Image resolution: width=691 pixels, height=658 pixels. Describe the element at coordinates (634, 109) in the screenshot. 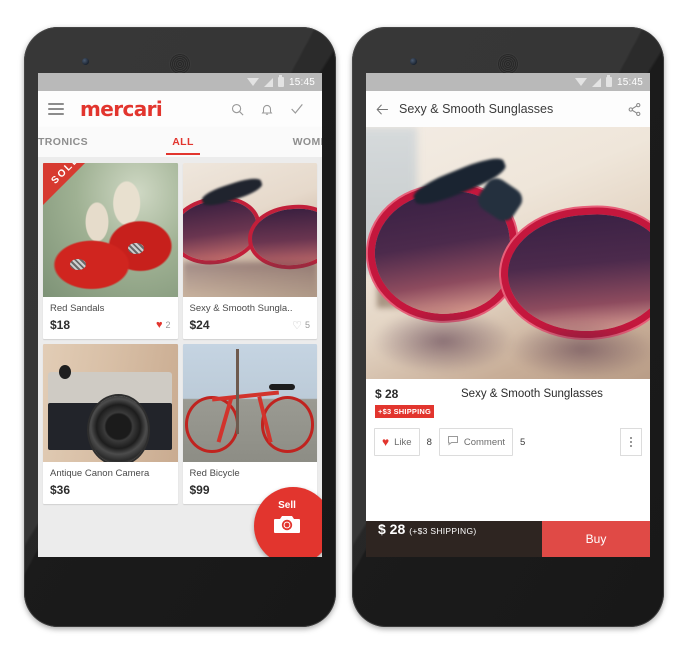

I see `share-icon` at that location.